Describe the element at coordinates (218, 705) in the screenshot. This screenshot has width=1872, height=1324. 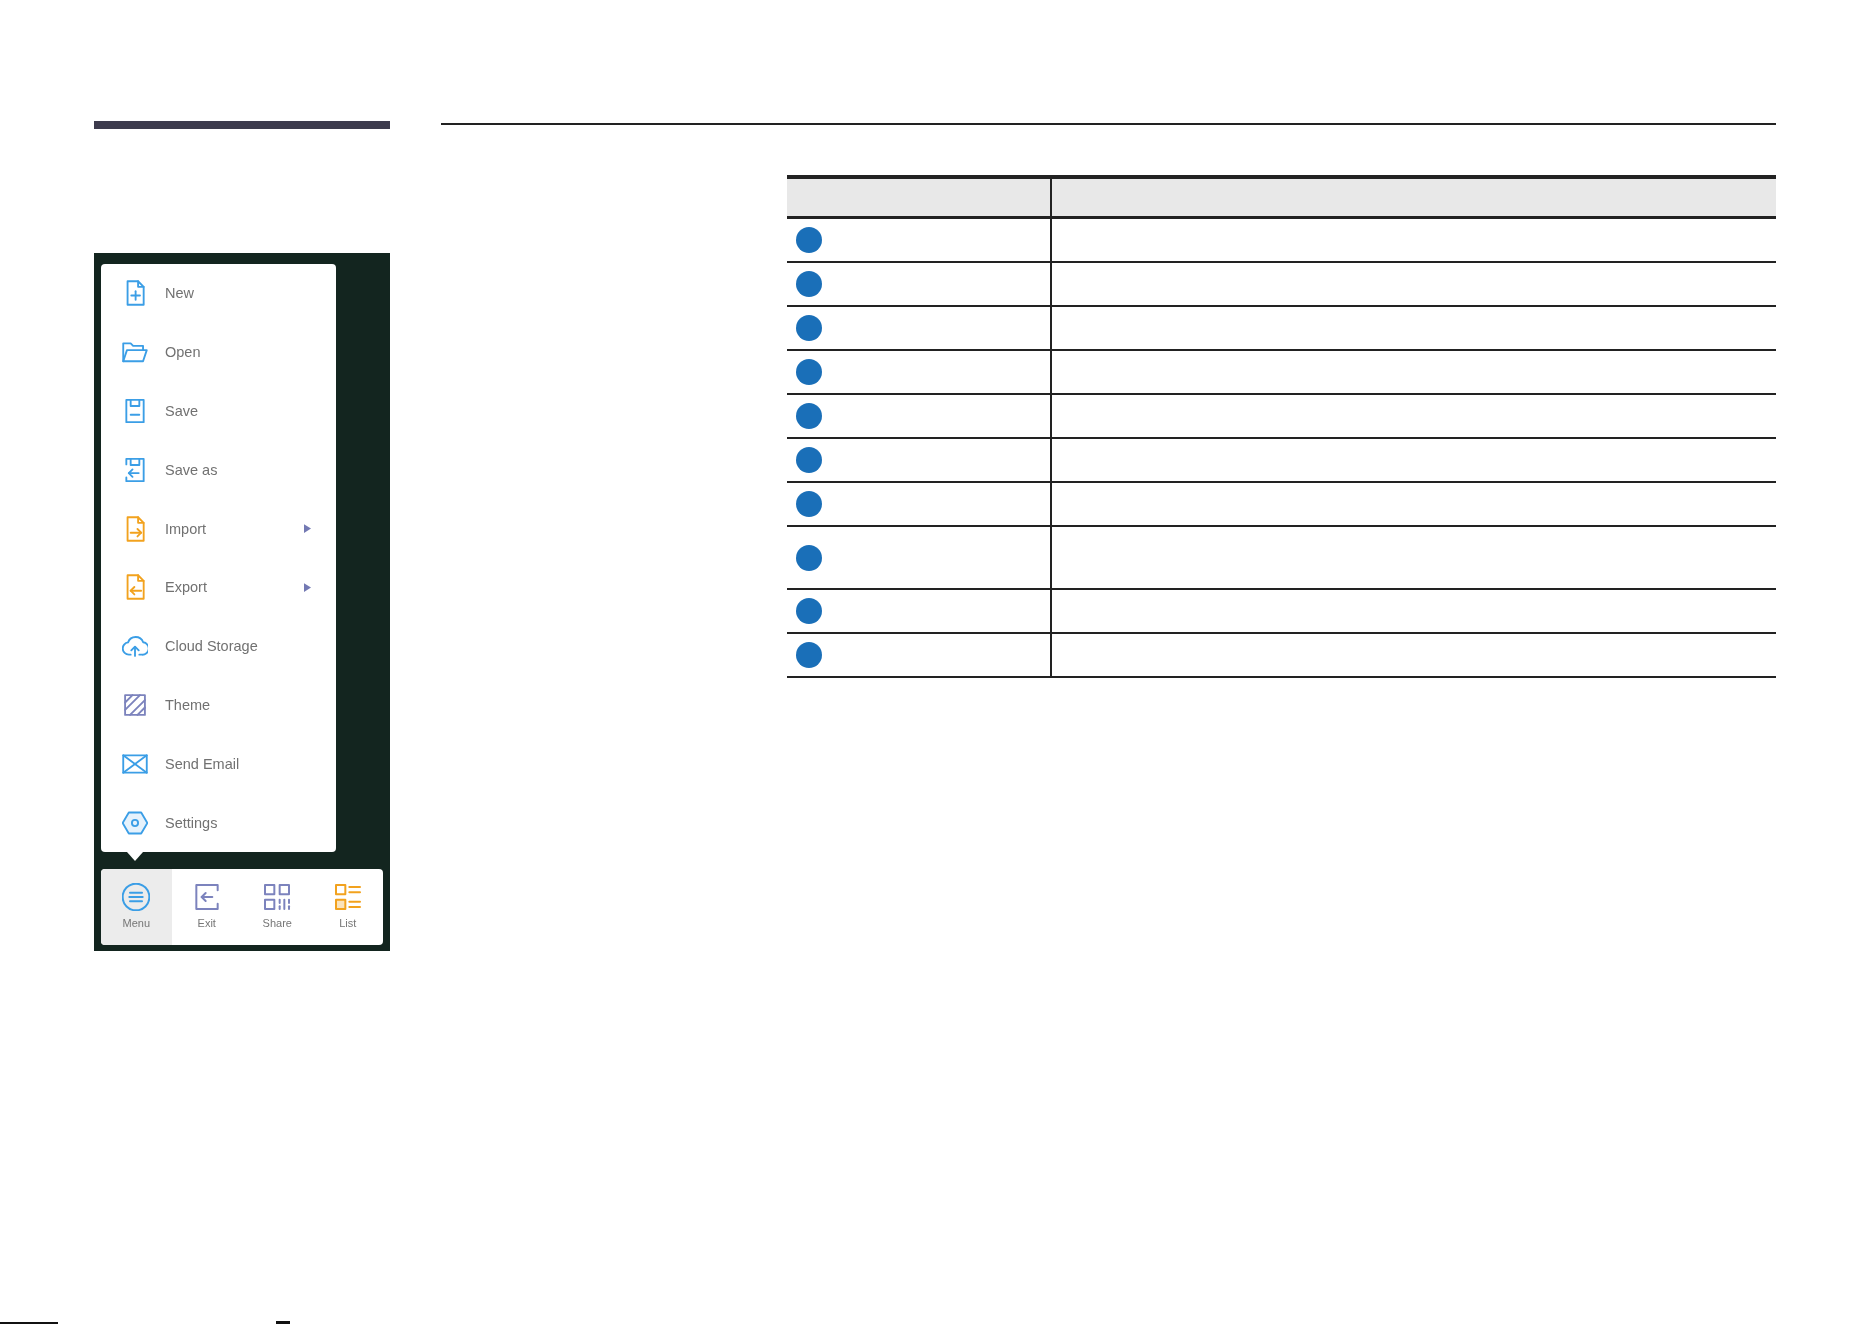
I see `menu-item: Theme` at that location.